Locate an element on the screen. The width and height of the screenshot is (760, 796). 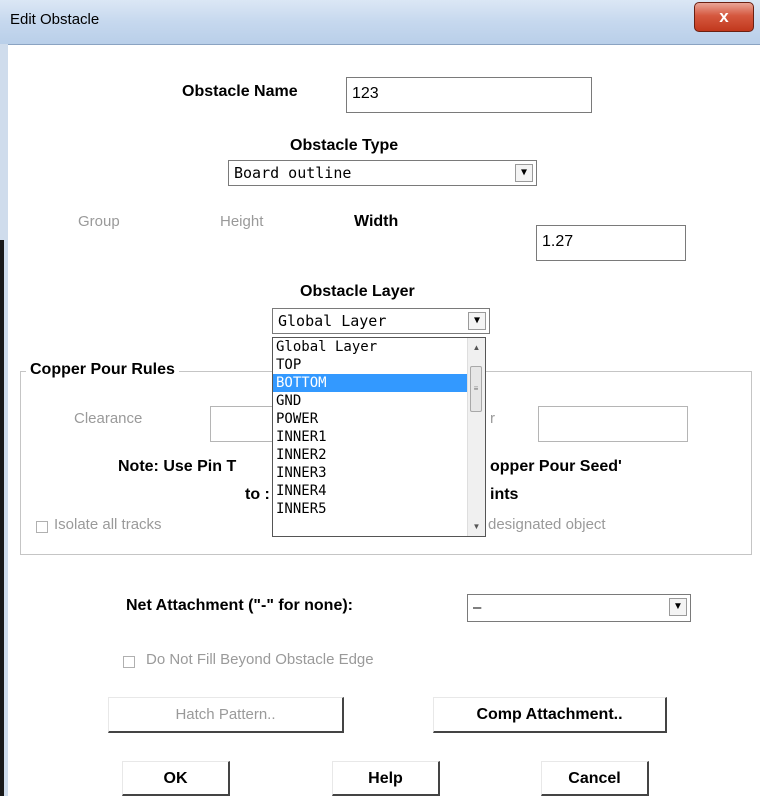
layer-option-selected: BOTTOM is located at coordinates (371, 383).